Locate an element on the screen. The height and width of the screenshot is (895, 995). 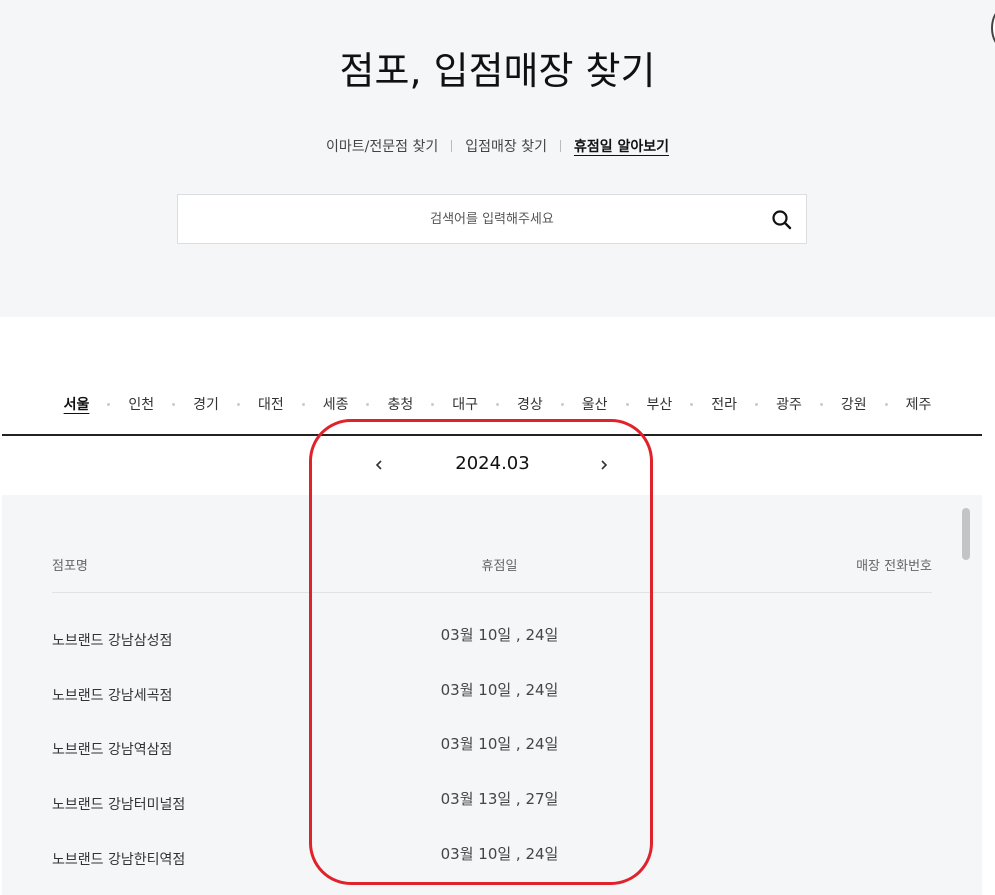
month-navigator: 2024.03 is located at coordinates (497, 465).